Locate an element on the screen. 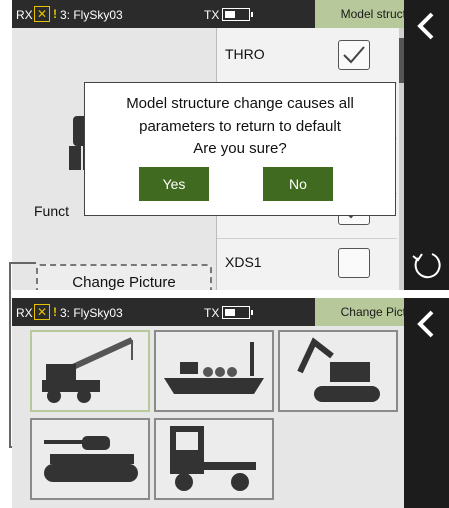  picture-tile-crane-truck is located at coordinates (90, 371).